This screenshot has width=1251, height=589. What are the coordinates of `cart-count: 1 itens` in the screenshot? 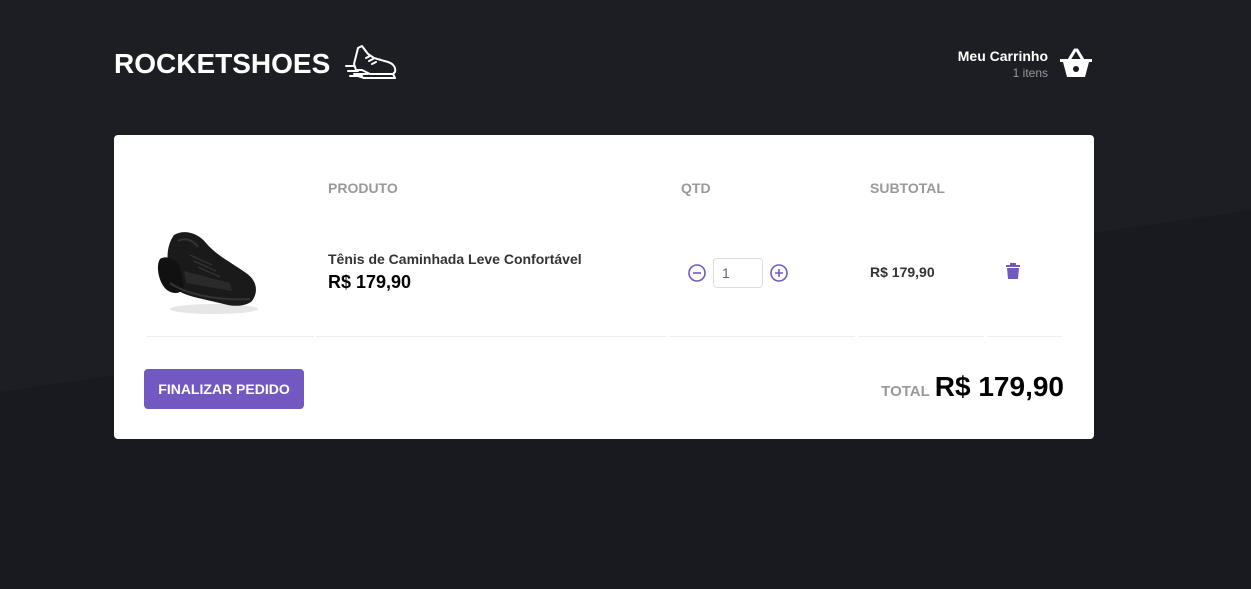 It's located at (1030, 73).